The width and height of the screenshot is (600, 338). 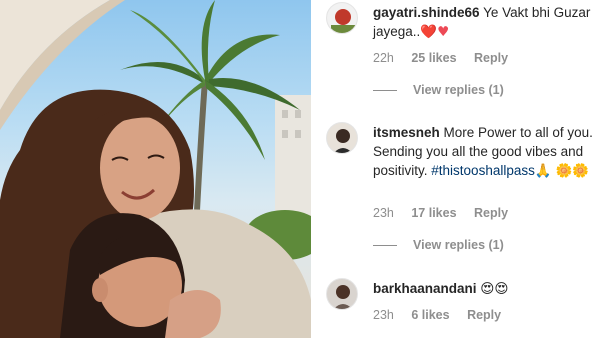 What do you see at coordinates (433, 213) in the screenshot?
I see `comment-likes: 17 likes` at bounding box center [433, 213].